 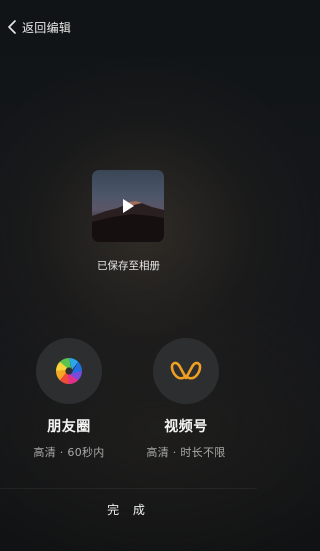 I want to click on moments-button, so click(x=69, y=371).